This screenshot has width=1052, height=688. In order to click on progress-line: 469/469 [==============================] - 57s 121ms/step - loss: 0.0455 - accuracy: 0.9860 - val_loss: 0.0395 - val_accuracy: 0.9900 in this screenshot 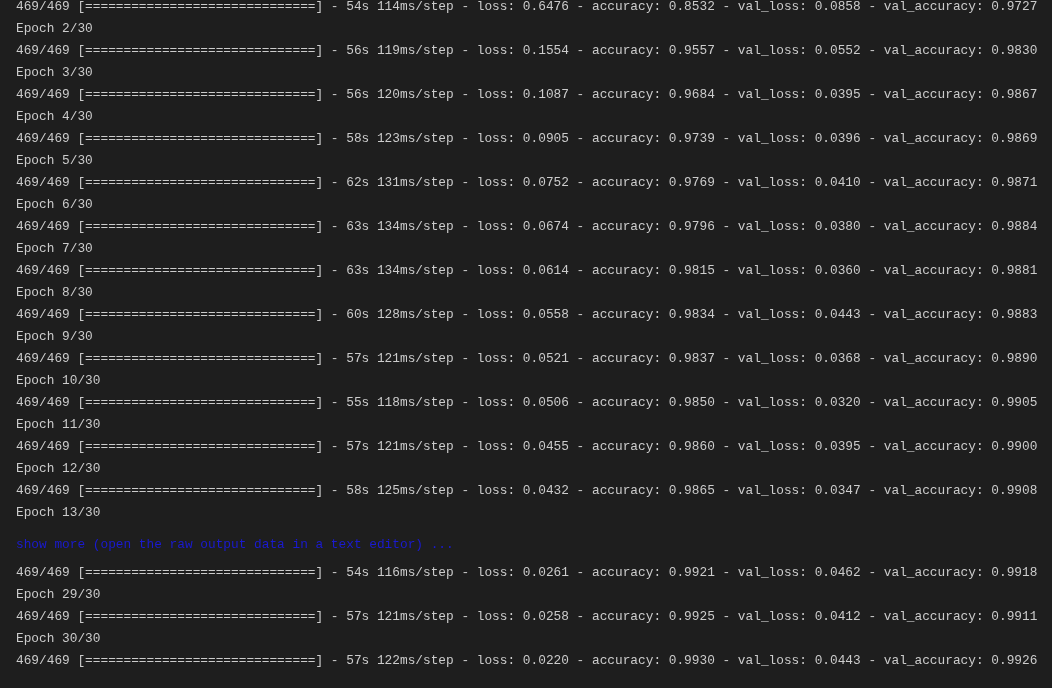, I will do `click(527, 447)`.